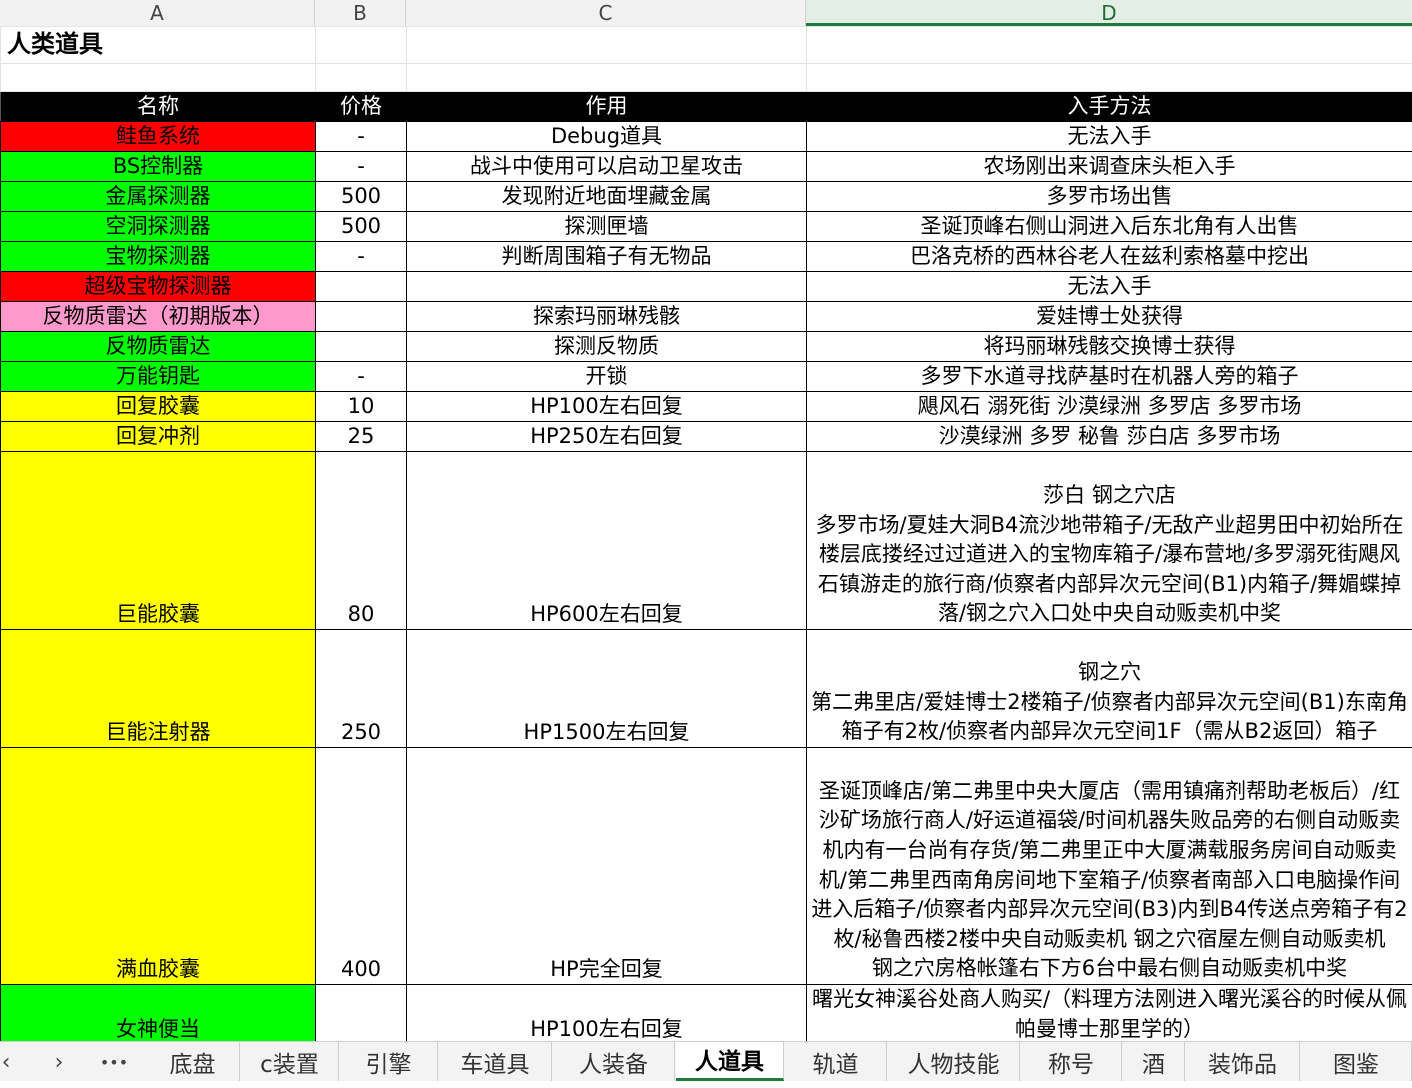  What do you see at coordinates (361, 437) in the screenshot?
I see `cell-price: 25` at bounding box center [361, 437].